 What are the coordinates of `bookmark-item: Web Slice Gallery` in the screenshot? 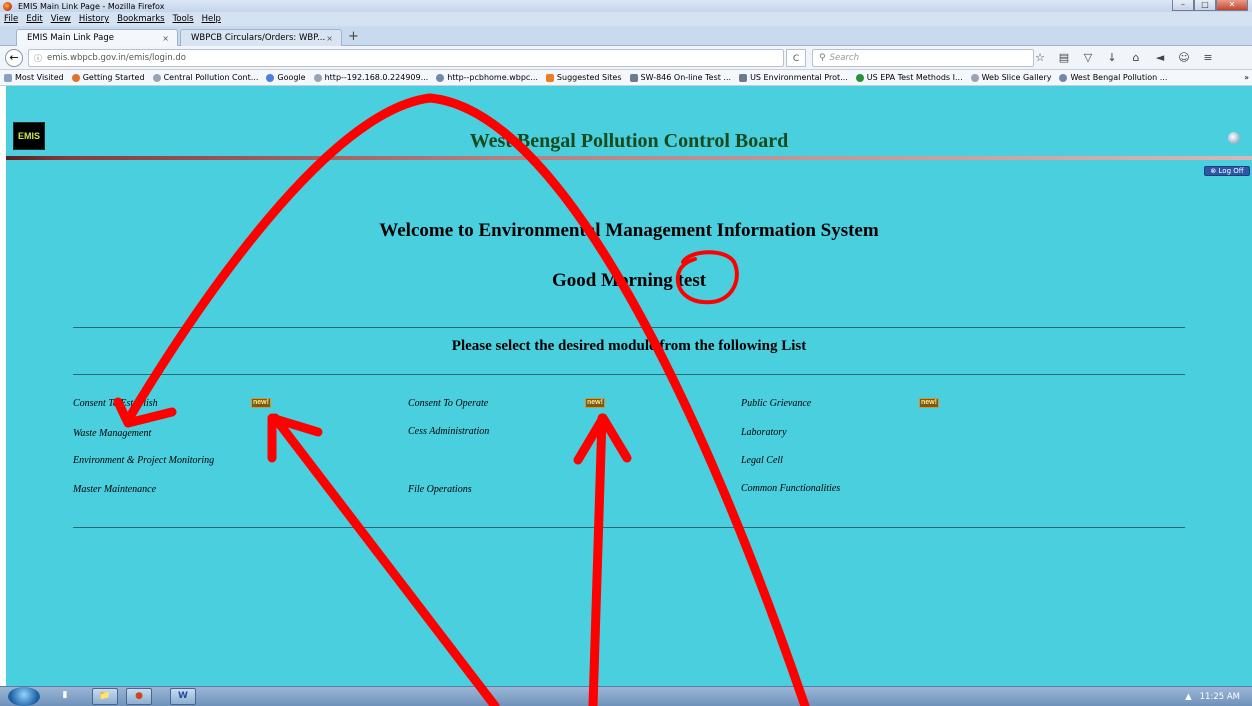 It's located at (1011, 77).